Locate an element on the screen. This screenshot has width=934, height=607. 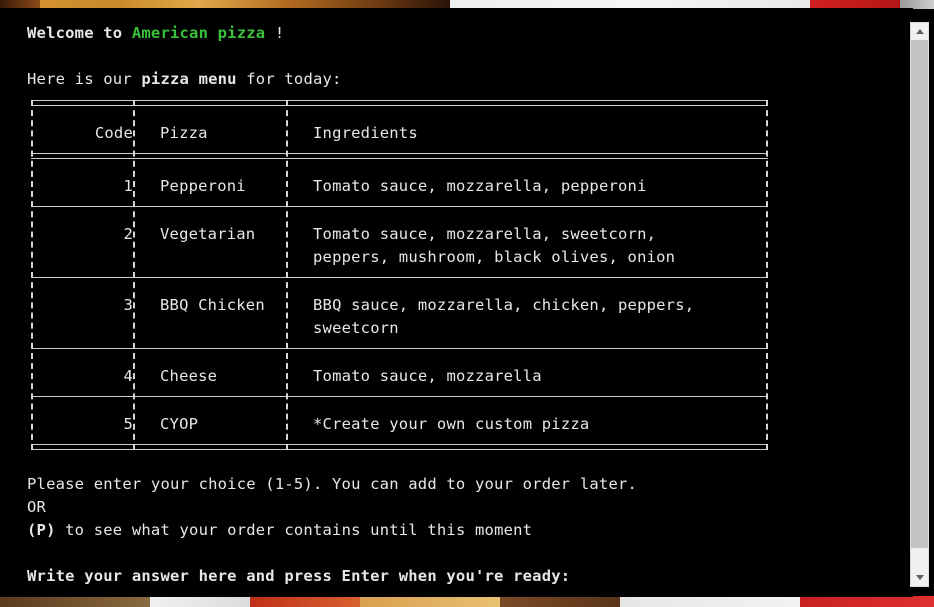
row-pizza: Pepperoni is located at coordinates (203, 186).